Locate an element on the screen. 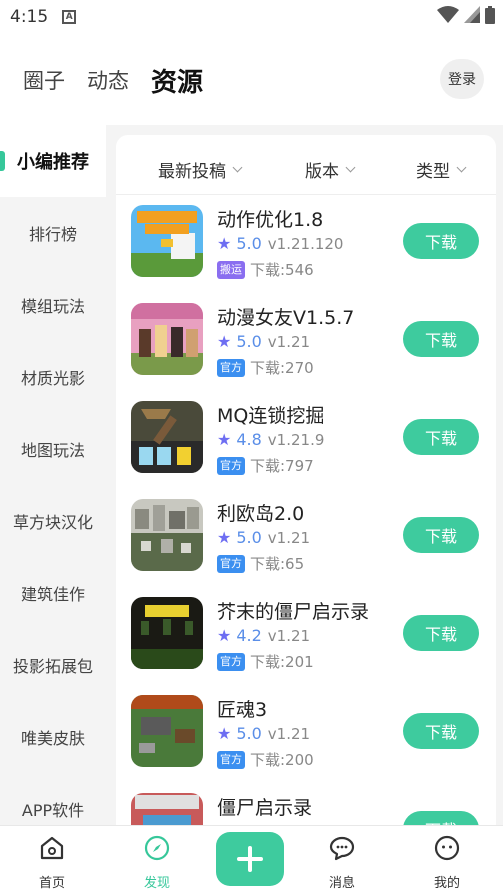 The image size is (503, 894). app-tags: 官方 下载:797 is located at coordinates (265, 465).